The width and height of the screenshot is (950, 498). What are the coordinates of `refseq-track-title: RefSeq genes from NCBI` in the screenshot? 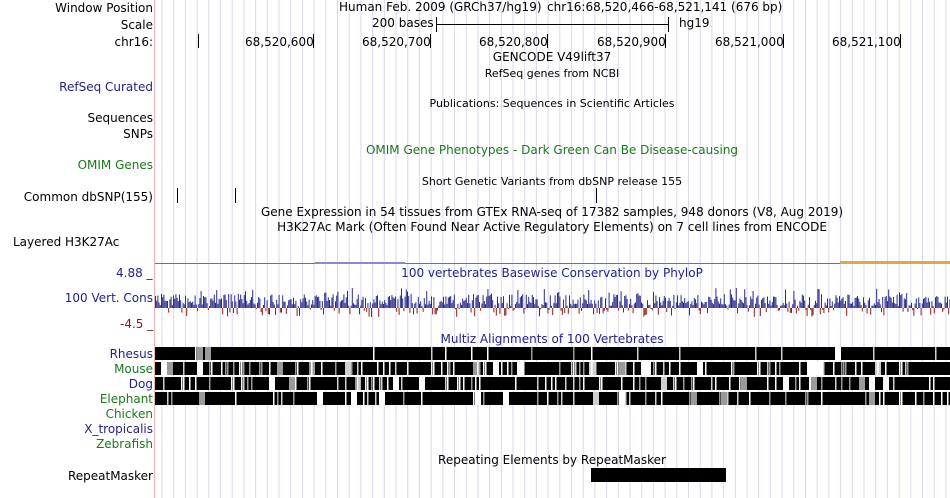 It's located at (552, 73).